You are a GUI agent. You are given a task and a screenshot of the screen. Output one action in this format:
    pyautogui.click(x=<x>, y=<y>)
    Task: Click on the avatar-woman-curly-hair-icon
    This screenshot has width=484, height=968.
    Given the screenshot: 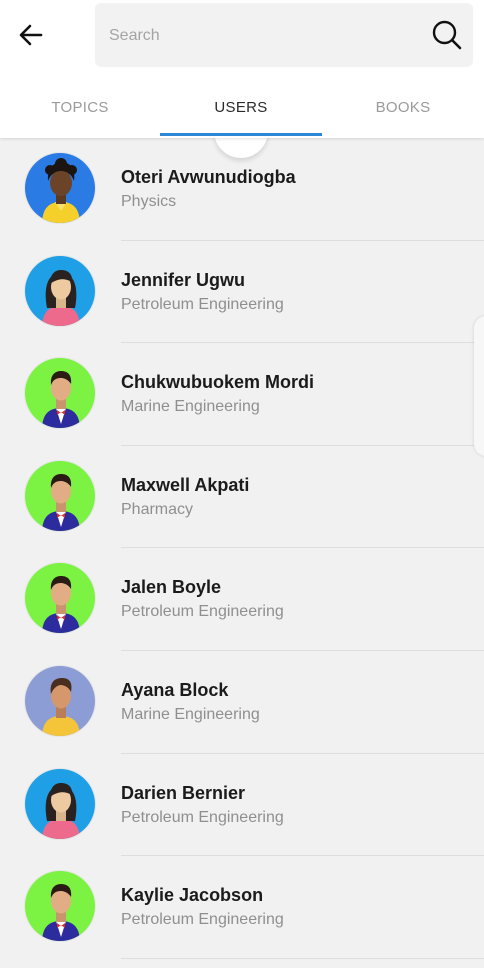 What is the action you would take?
    pyautogui.click(x=60, y=188)
    